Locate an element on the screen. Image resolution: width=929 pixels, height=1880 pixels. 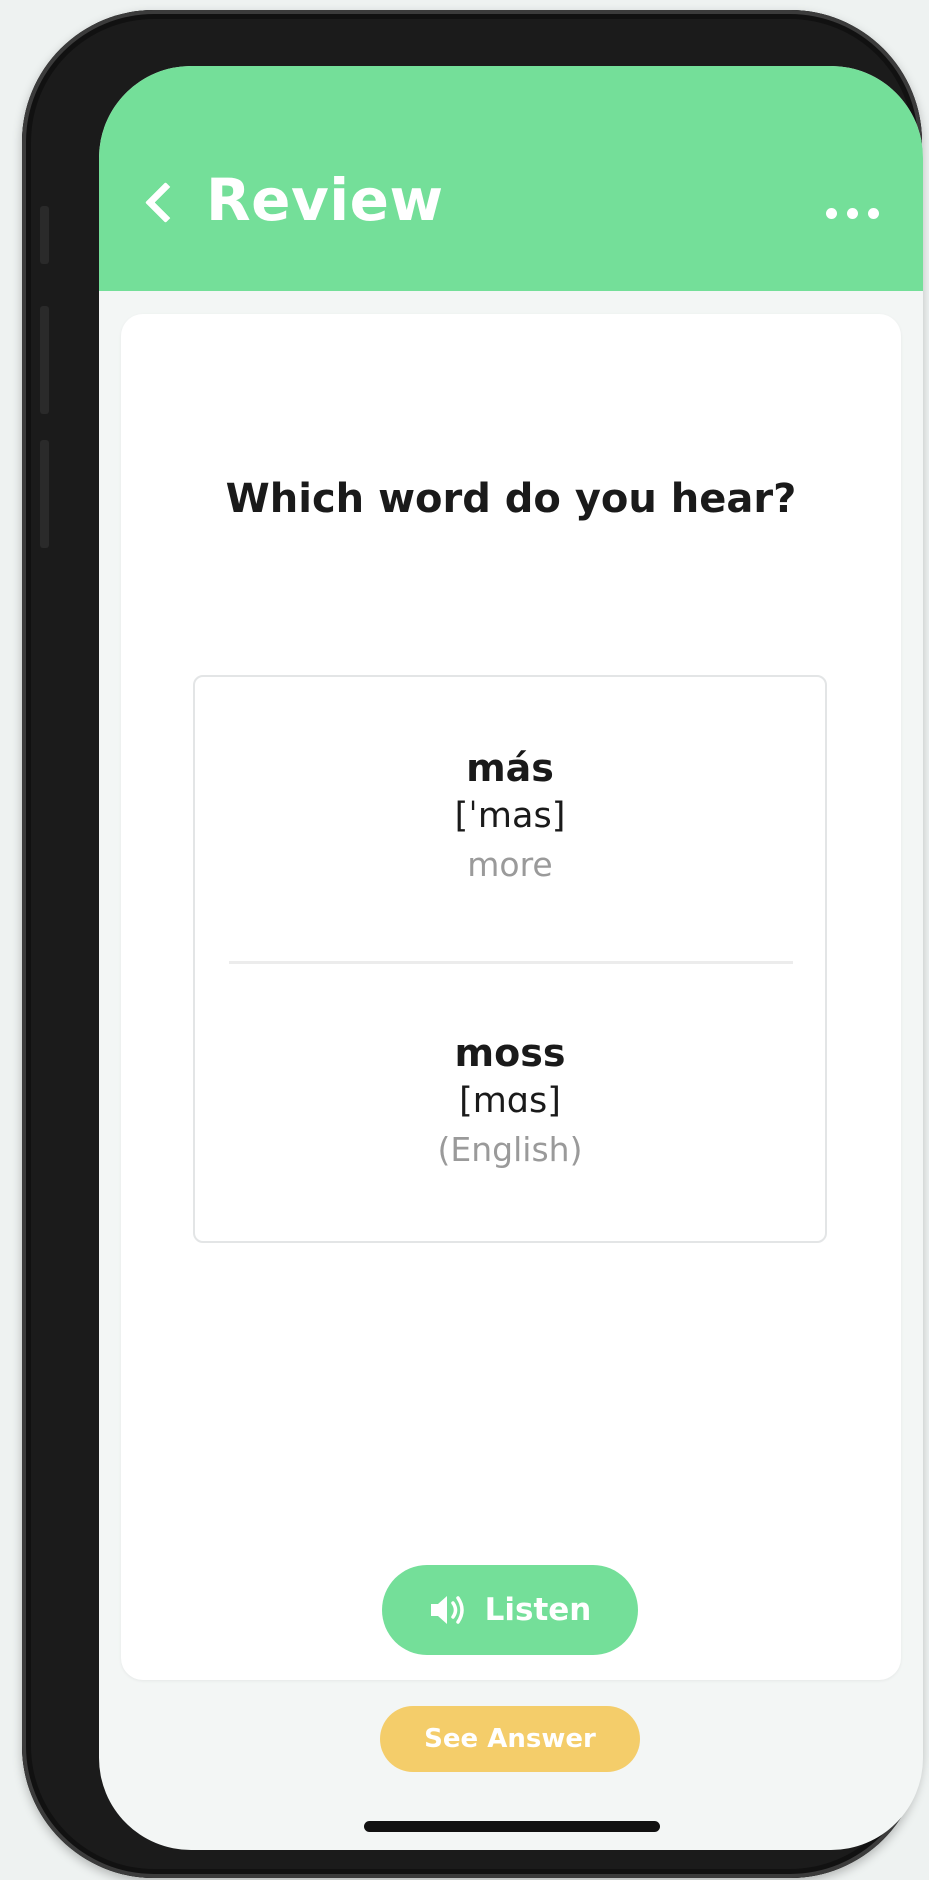
option-moss: moss [mɑs] (English) is located at coordinates (510, 1102).